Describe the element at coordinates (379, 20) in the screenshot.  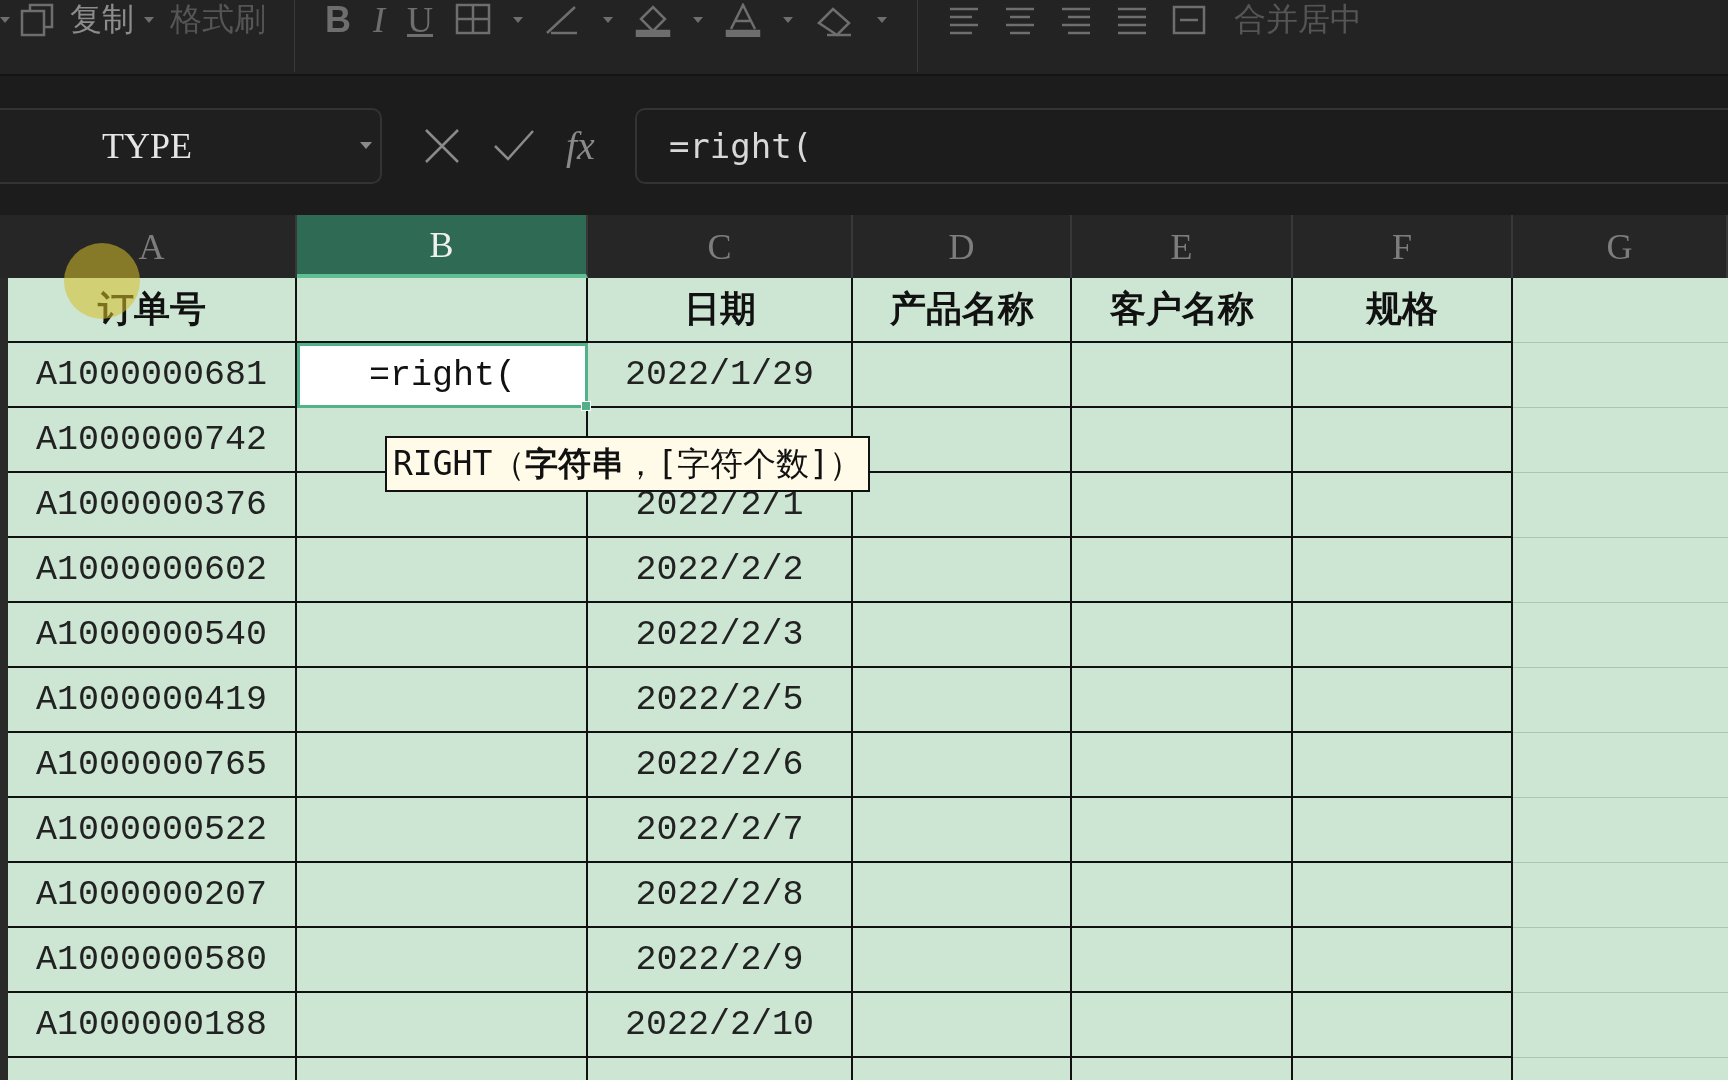
I see `italic-button: I` at that location.